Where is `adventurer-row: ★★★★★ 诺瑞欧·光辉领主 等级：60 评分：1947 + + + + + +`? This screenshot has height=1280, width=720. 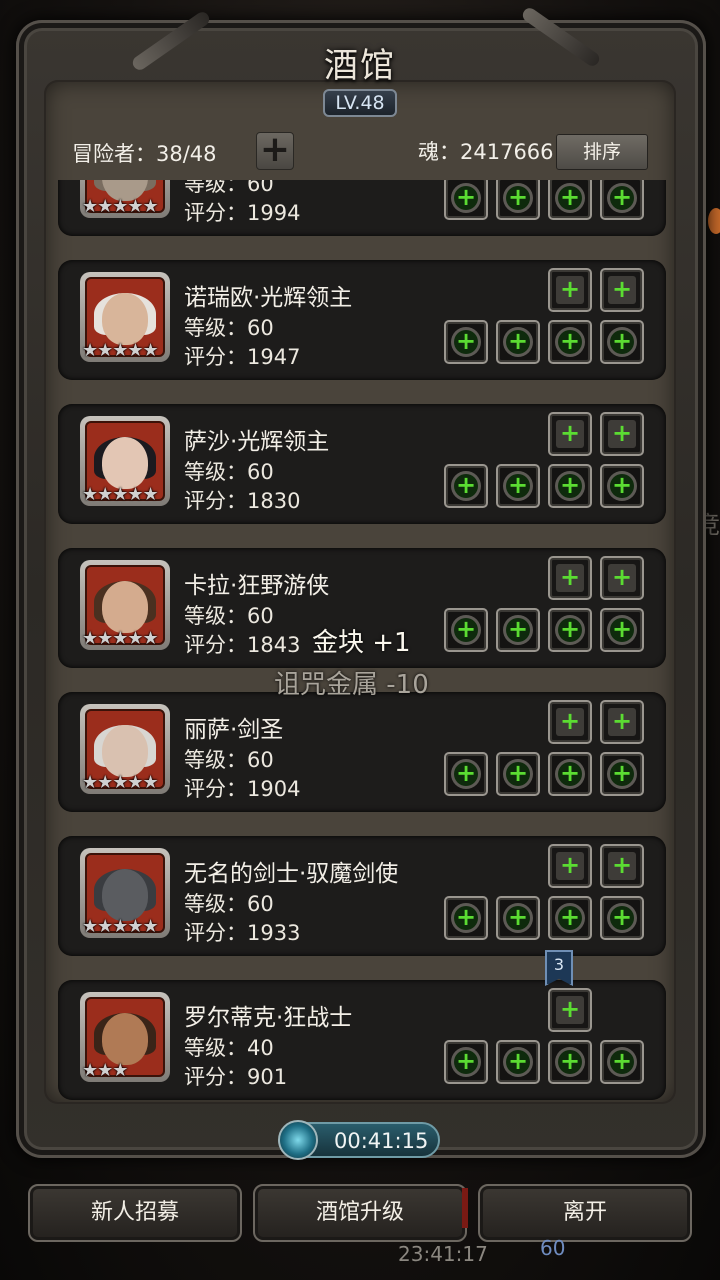 adventurer-row: ★★★★★ 诺瑞欧·光辉领主 等级：60 评分：1947 + + + + + + is located at coordinates (362, 320).